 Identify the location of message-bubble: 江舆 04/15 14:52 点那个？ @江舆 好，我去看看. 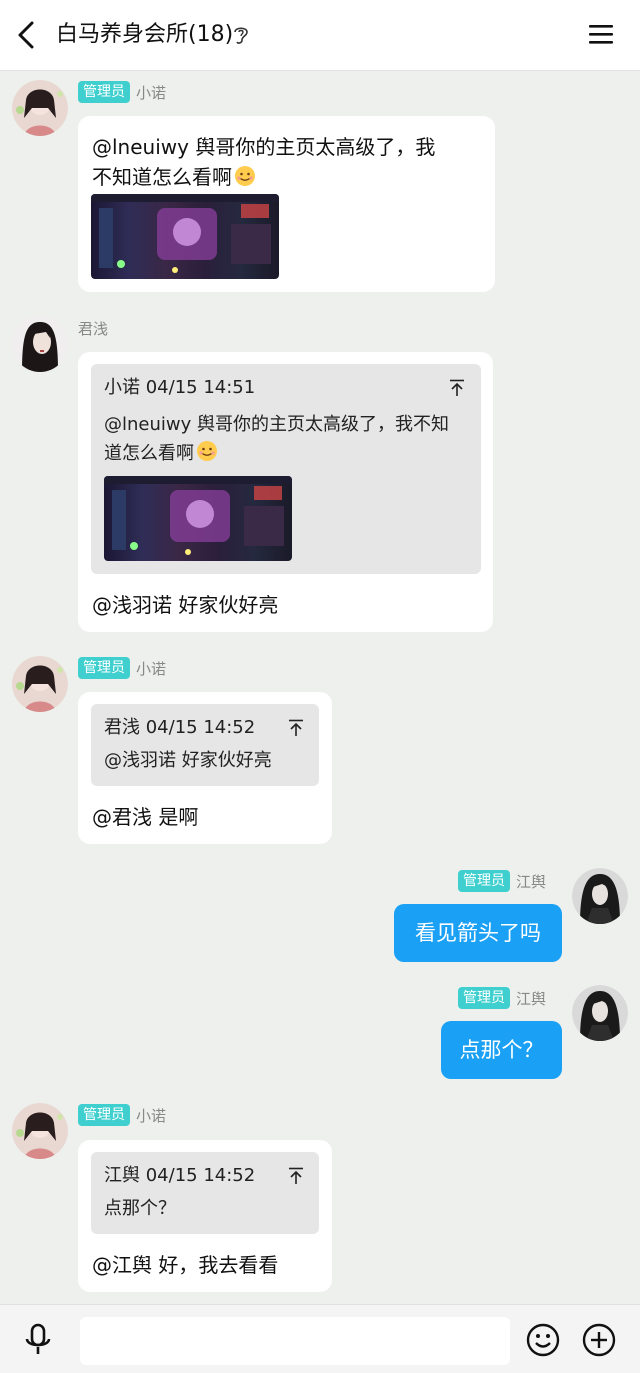
(205, 1216).